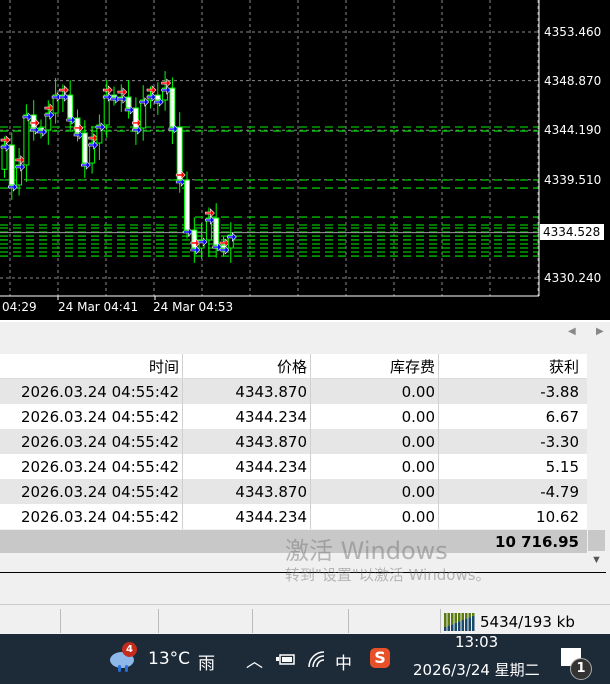  Describe the element at coordinates (573, 277) in the screenshot. I see `price-axis-label: 4330.240` at that location.